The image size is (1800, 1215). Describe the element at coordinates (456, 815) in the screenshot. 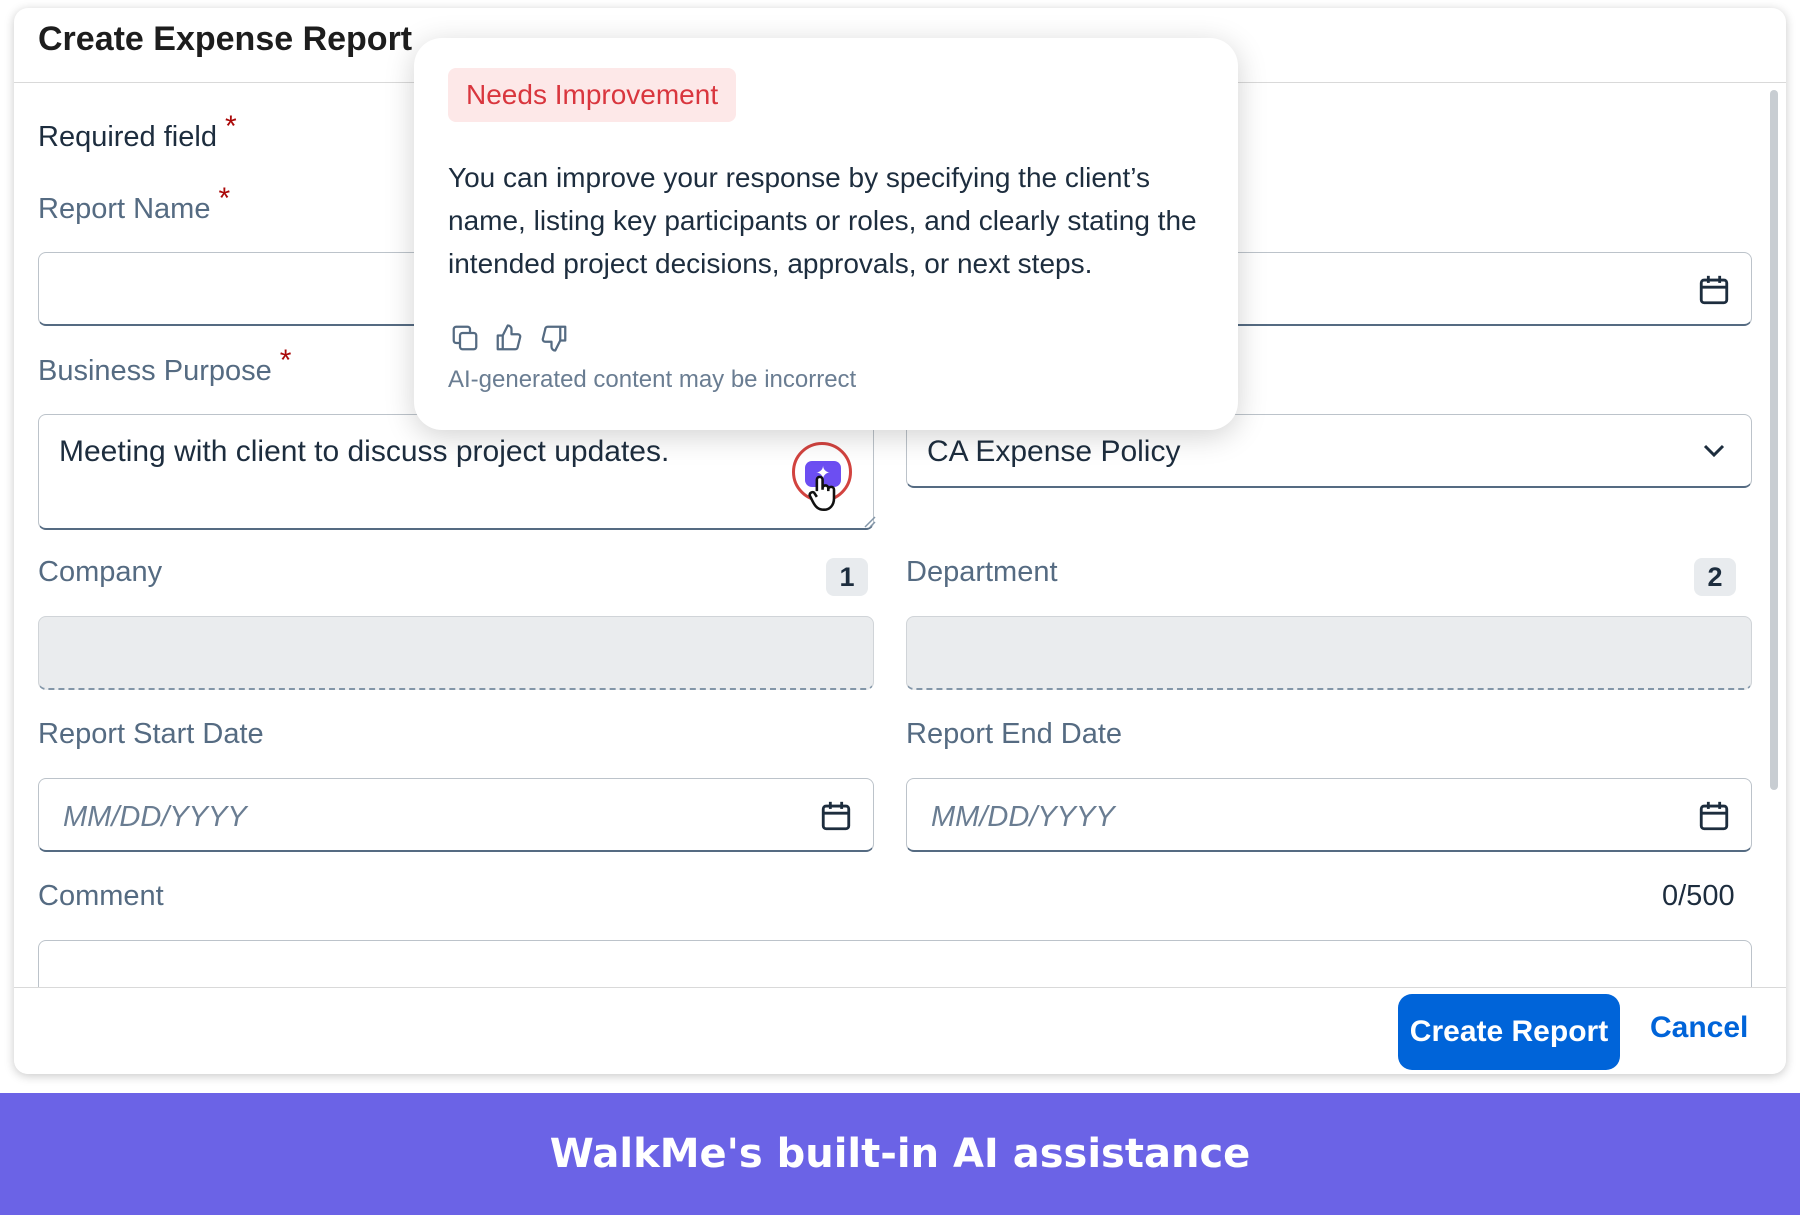

I see `report-start-date-input: MM/DD/YYYY` at that location.